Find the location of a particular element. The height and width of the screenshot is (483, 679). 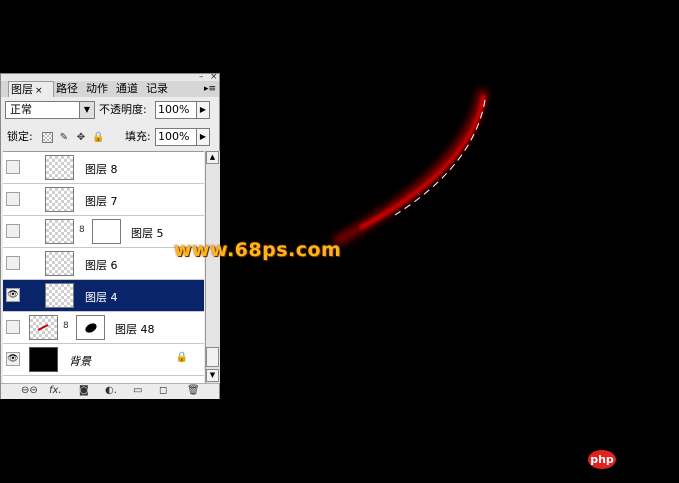

layer-name: 图层 5 is located at coordinates (147, 233).